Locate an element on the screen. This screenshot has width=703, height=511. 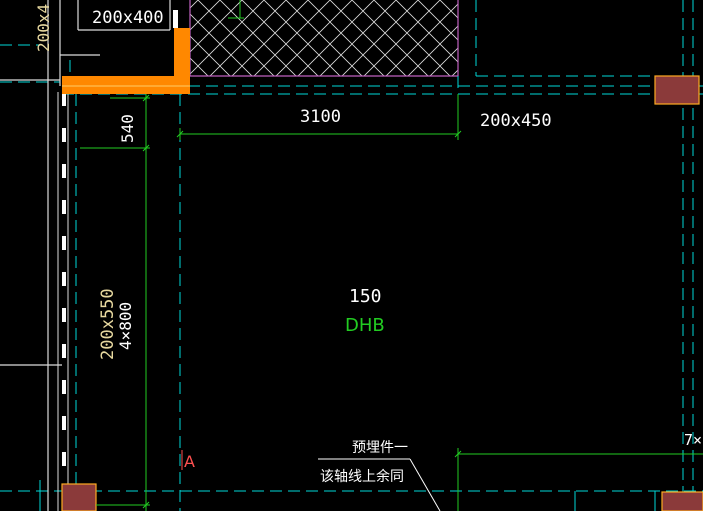
note-leader is located at coordinates (379, 484).